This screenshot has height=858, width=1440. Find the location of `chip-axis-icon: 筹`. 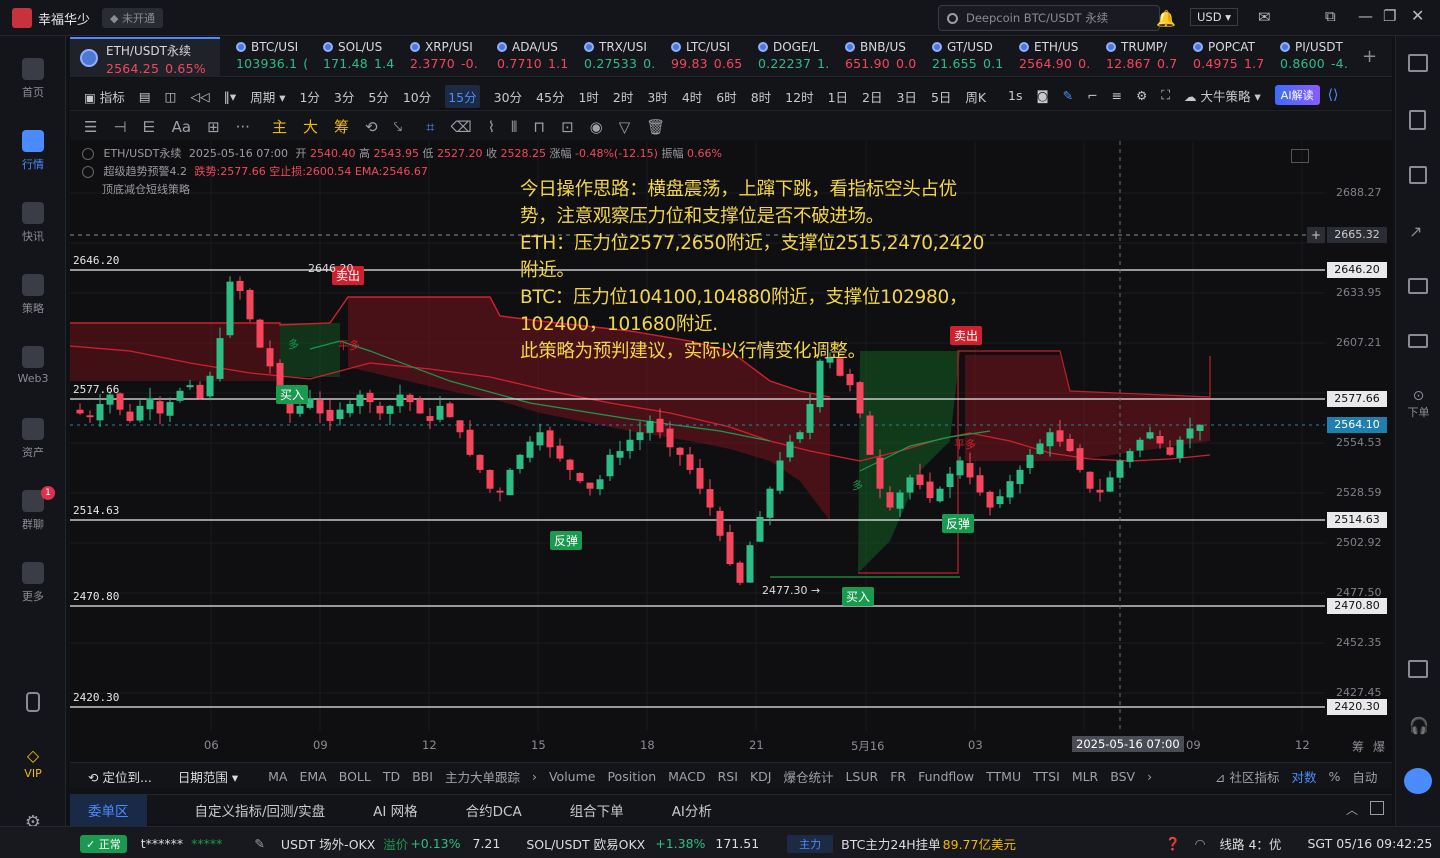

chip-axis-icon: 筹 is located at coordinates (1358, 746).